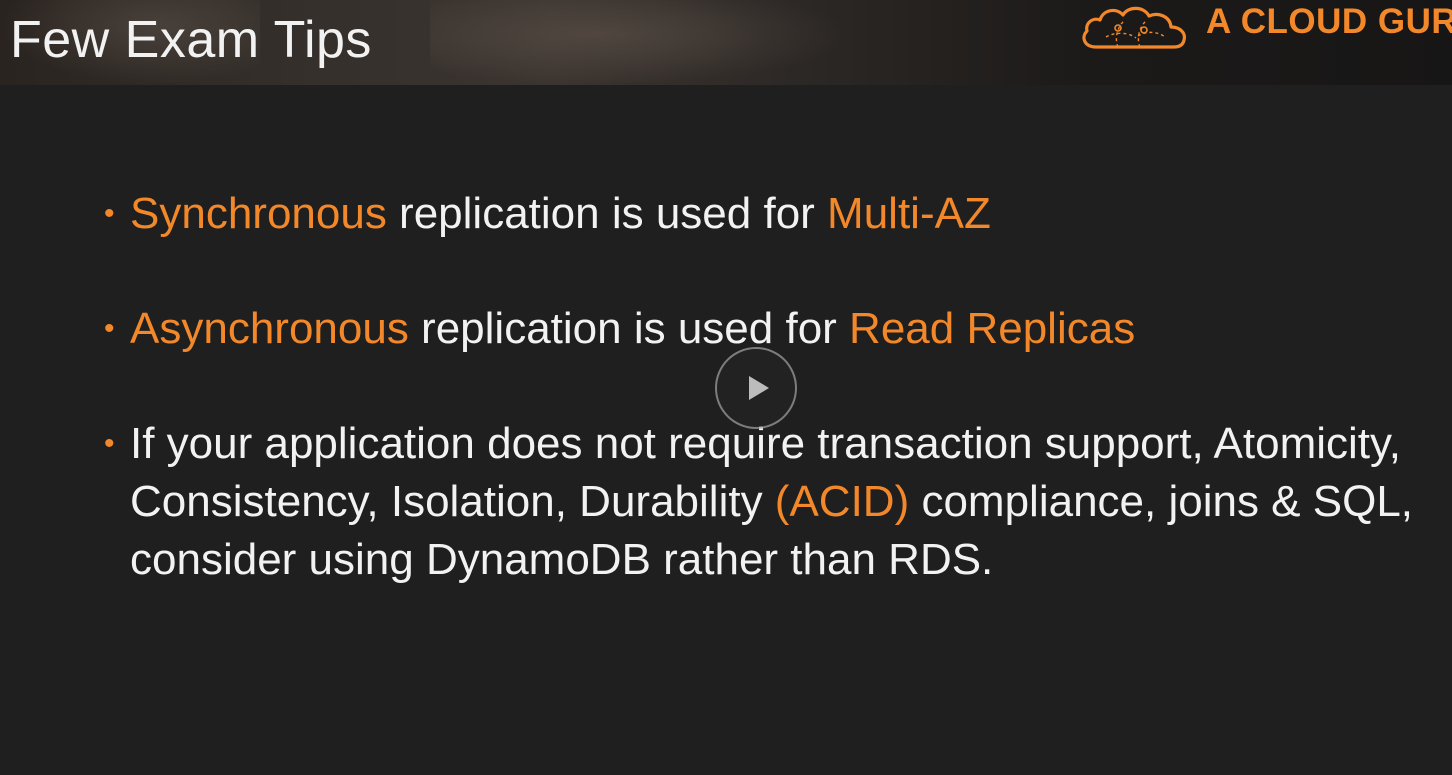 The width and height of the screenshot is (1452, 775). Describe the element at coordinates (1134, 27) in the screenshot. I see `cloud-icon` at that location.